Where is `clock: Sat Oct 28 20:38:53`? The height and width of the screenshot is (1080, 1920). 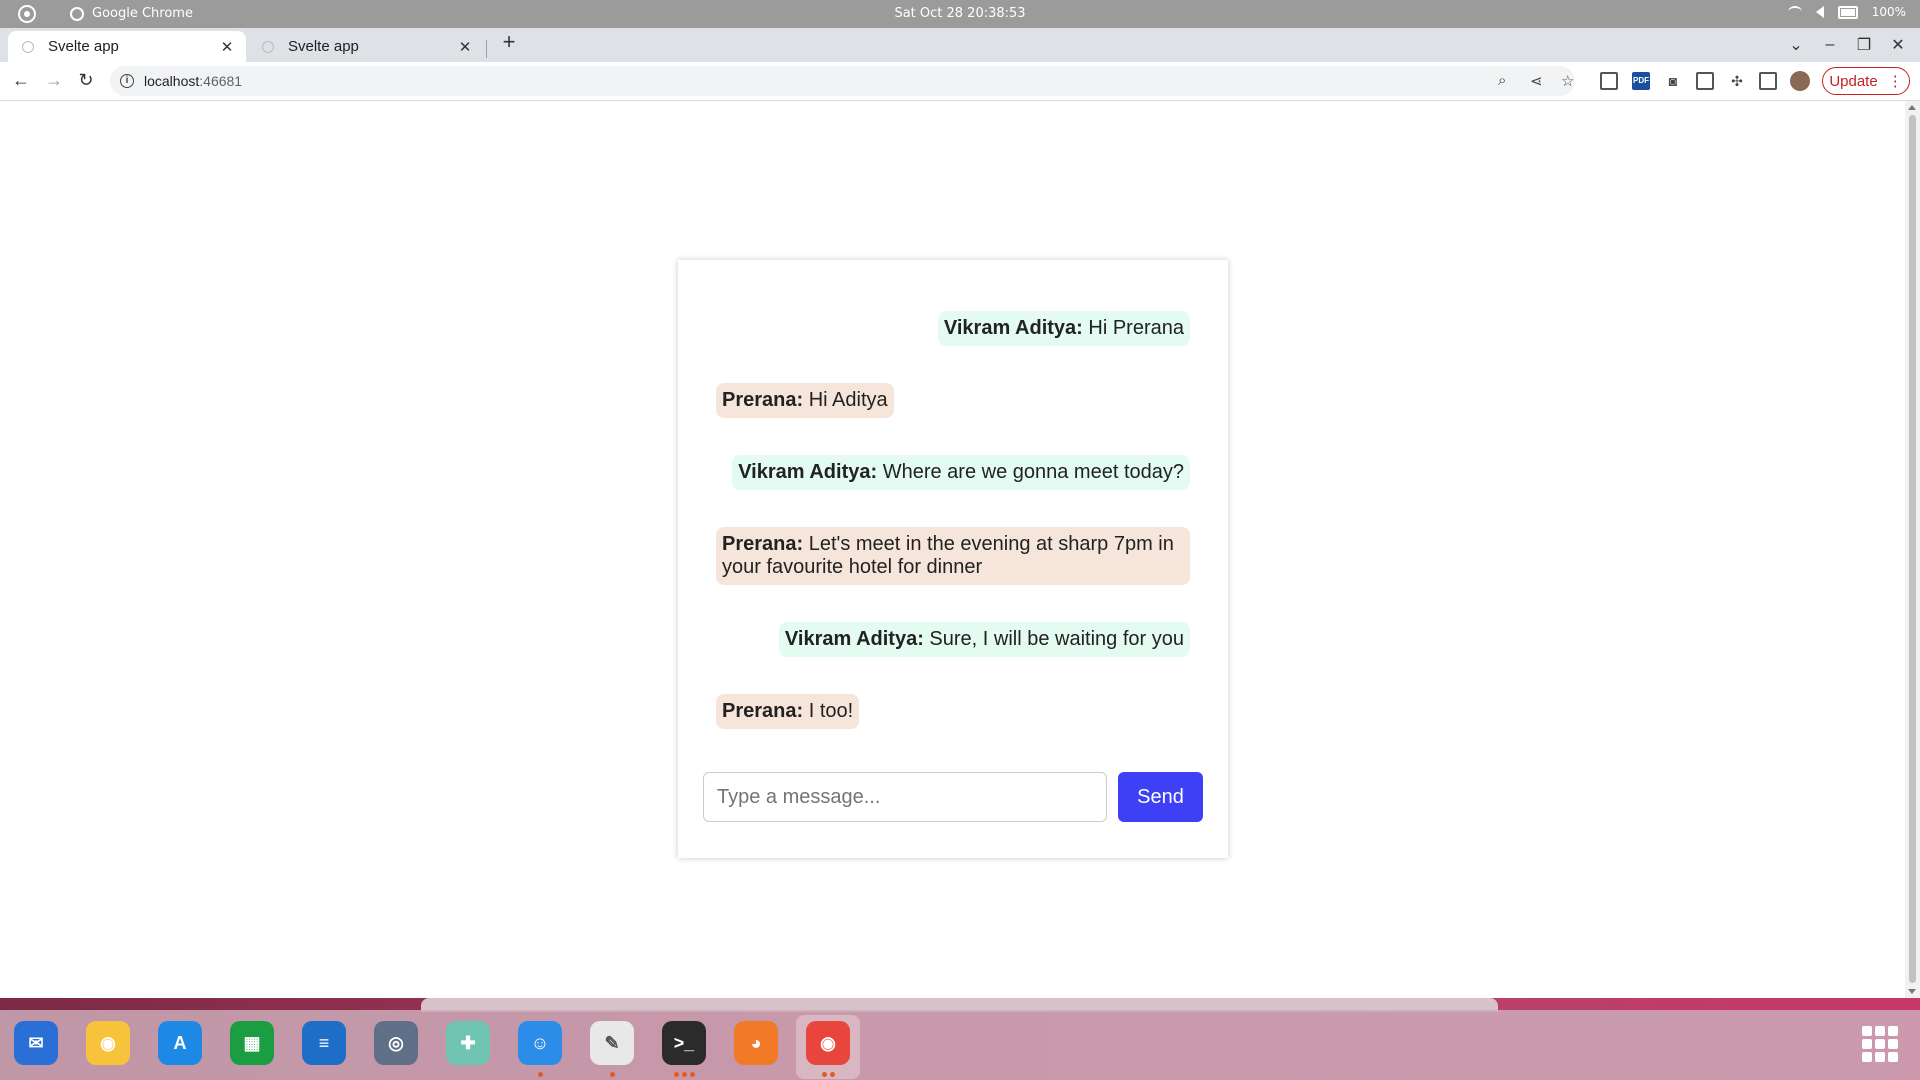 clock: Sat Oct 28 20:38:53 is located at coordinates (960, 13).